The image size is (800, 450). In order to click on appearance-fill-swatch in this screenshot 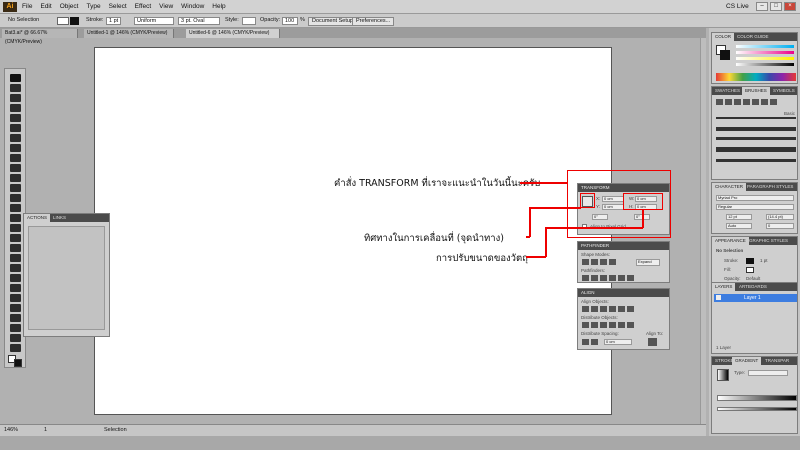, I will do `click(750, 270)`.